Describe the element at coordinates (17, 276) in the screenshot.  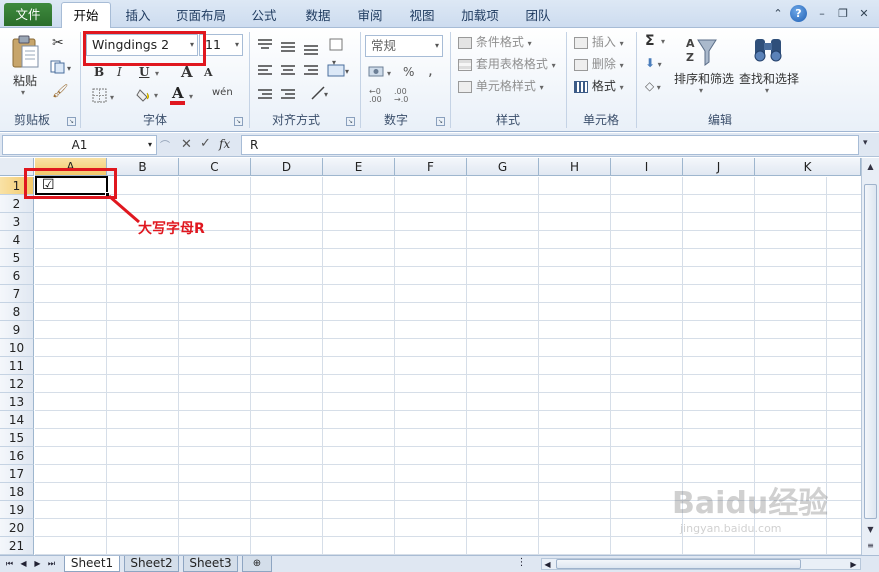
I see `row-header-6: 6` at that location.